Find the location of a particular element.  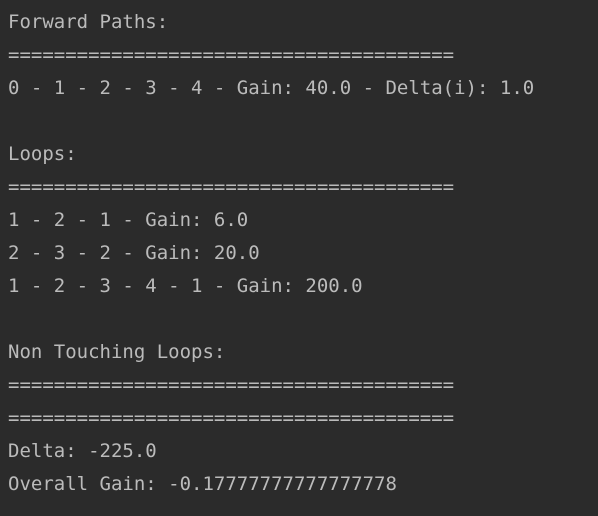

non-touching-loops-heading: Non Touching Loops: is located at coordinates (117, 352).